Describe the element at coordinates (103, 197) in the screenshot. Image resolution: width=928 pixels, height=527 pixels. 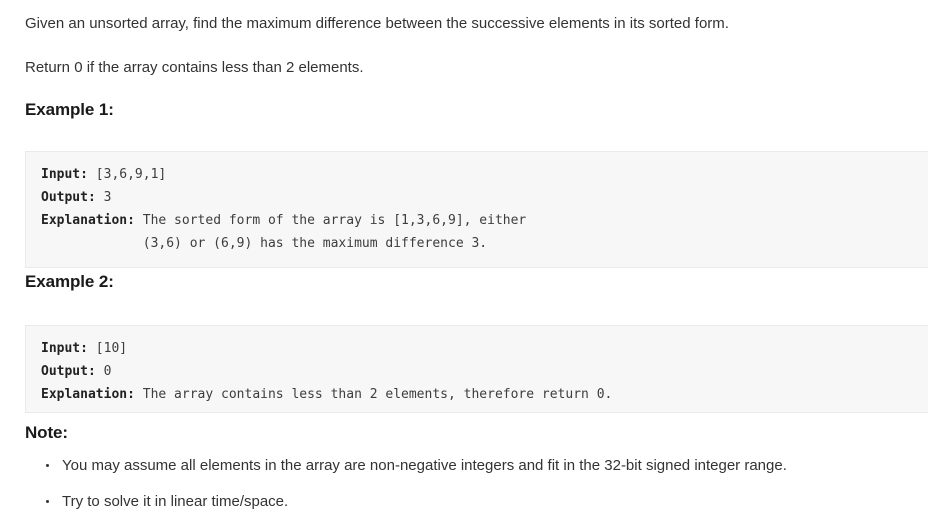
I see `code-line-value: 3` at that location.